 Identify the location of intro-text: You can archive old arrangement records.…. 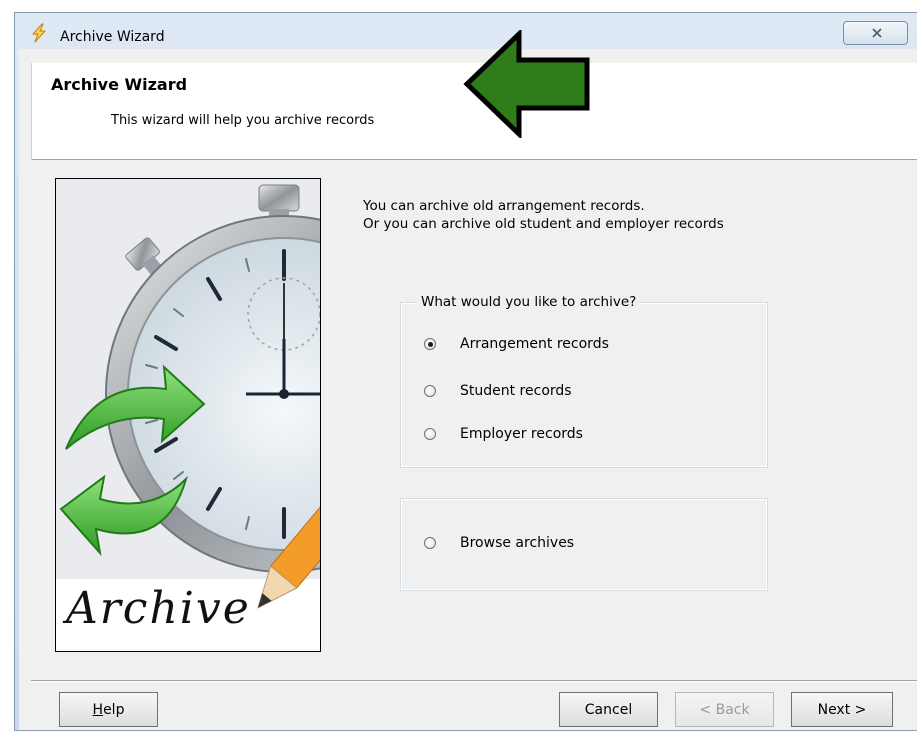
(543, 215).